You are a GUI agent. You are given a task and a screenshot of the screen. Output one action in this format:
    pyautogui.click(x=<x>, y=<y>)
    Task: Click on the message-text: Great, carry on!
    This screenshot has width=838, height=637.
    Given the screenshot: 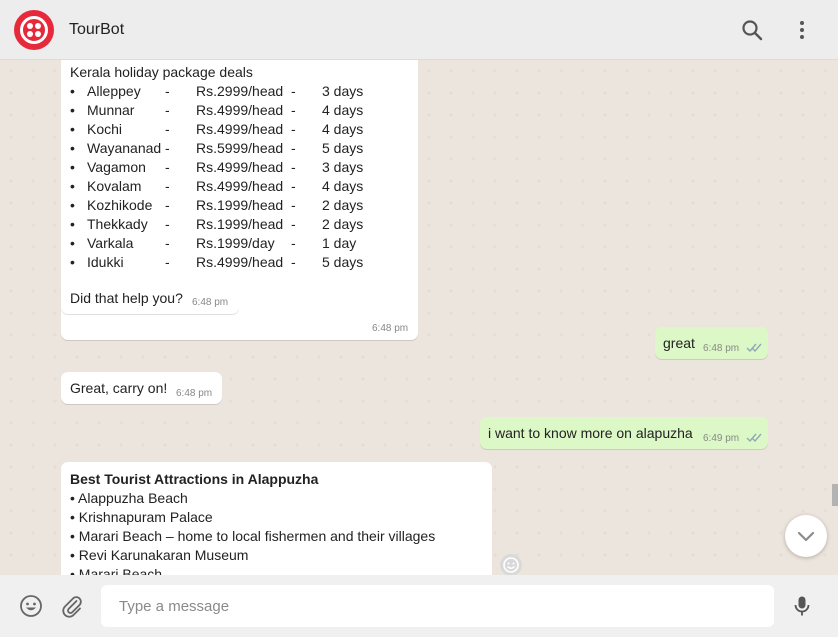 What is the action you would take?
    pyautogui.click(x=119, y=388)
    